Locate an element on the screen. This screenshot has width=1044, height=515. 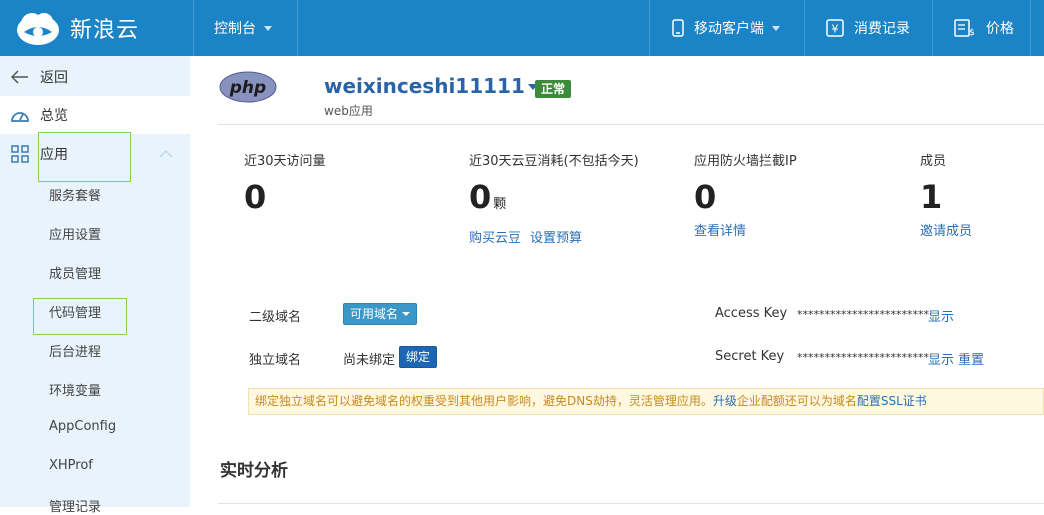
set-budget-link: 设置预算 is located at coordinates (556, 236).